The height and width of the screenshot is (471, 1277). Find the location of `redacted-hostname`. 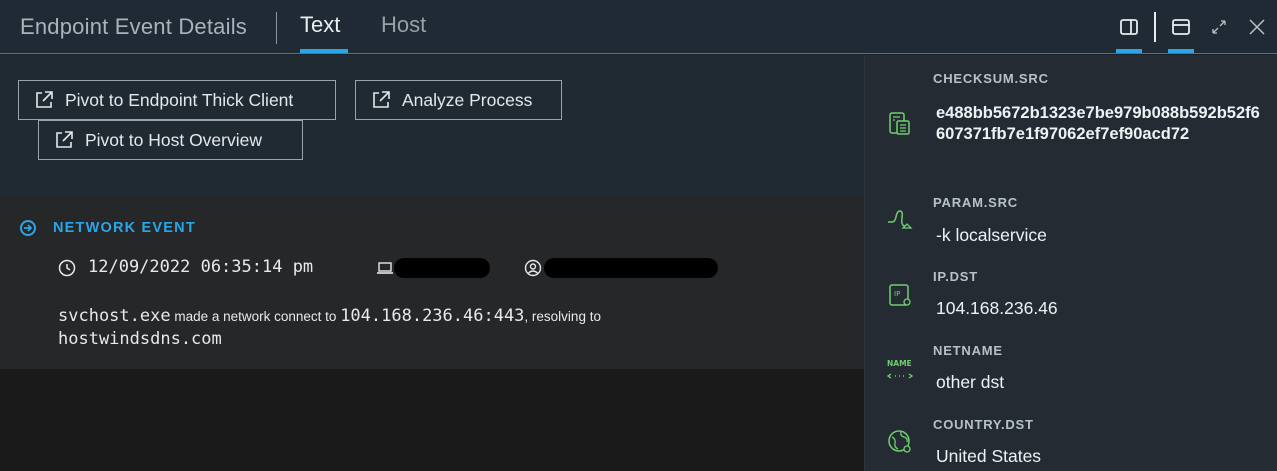

redacted-hostname is located at coordinates (442, 268).